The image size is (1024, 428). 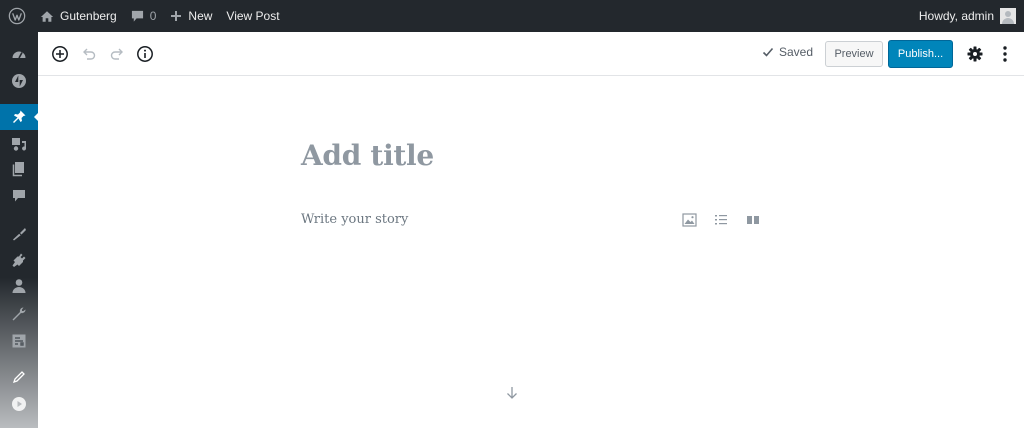 I want to click on insert-image-button, so click(x=689, y=220).